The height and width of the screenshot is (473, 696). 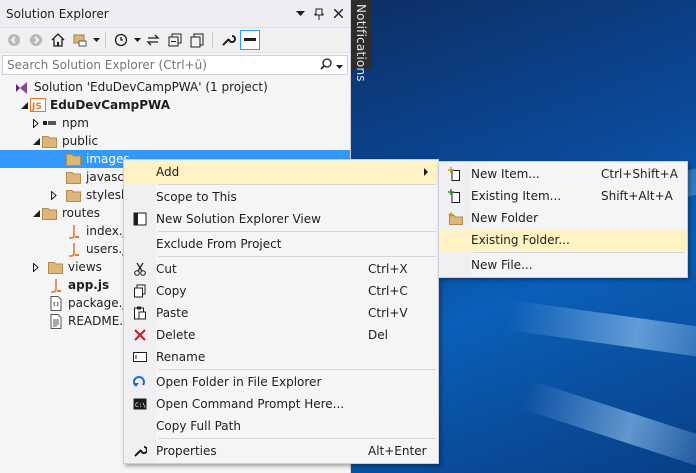 What do you see at coordinates (75, 123) in the screenshot?
I see `tree-item-label: npm` at bounding box center [75, 123].